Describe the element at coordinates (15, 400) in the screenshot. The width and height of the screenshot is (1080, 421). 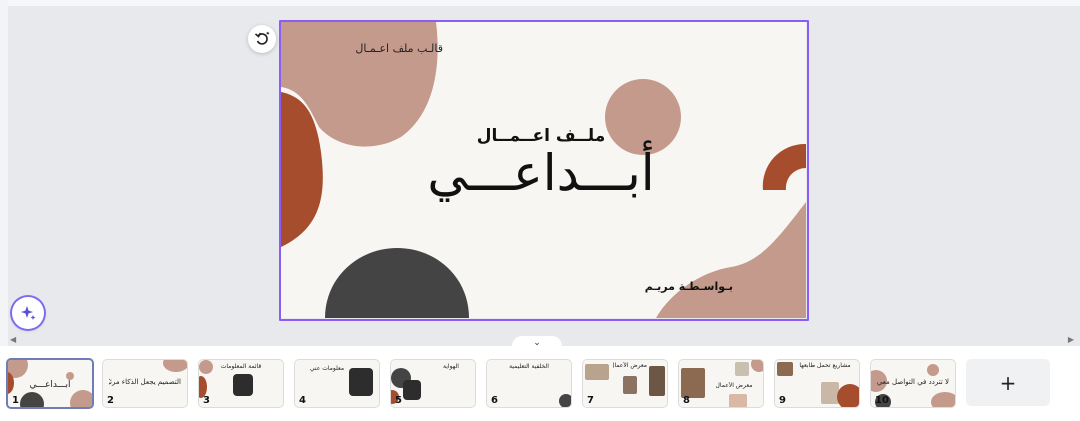
I see `page-number: 1` at that location.